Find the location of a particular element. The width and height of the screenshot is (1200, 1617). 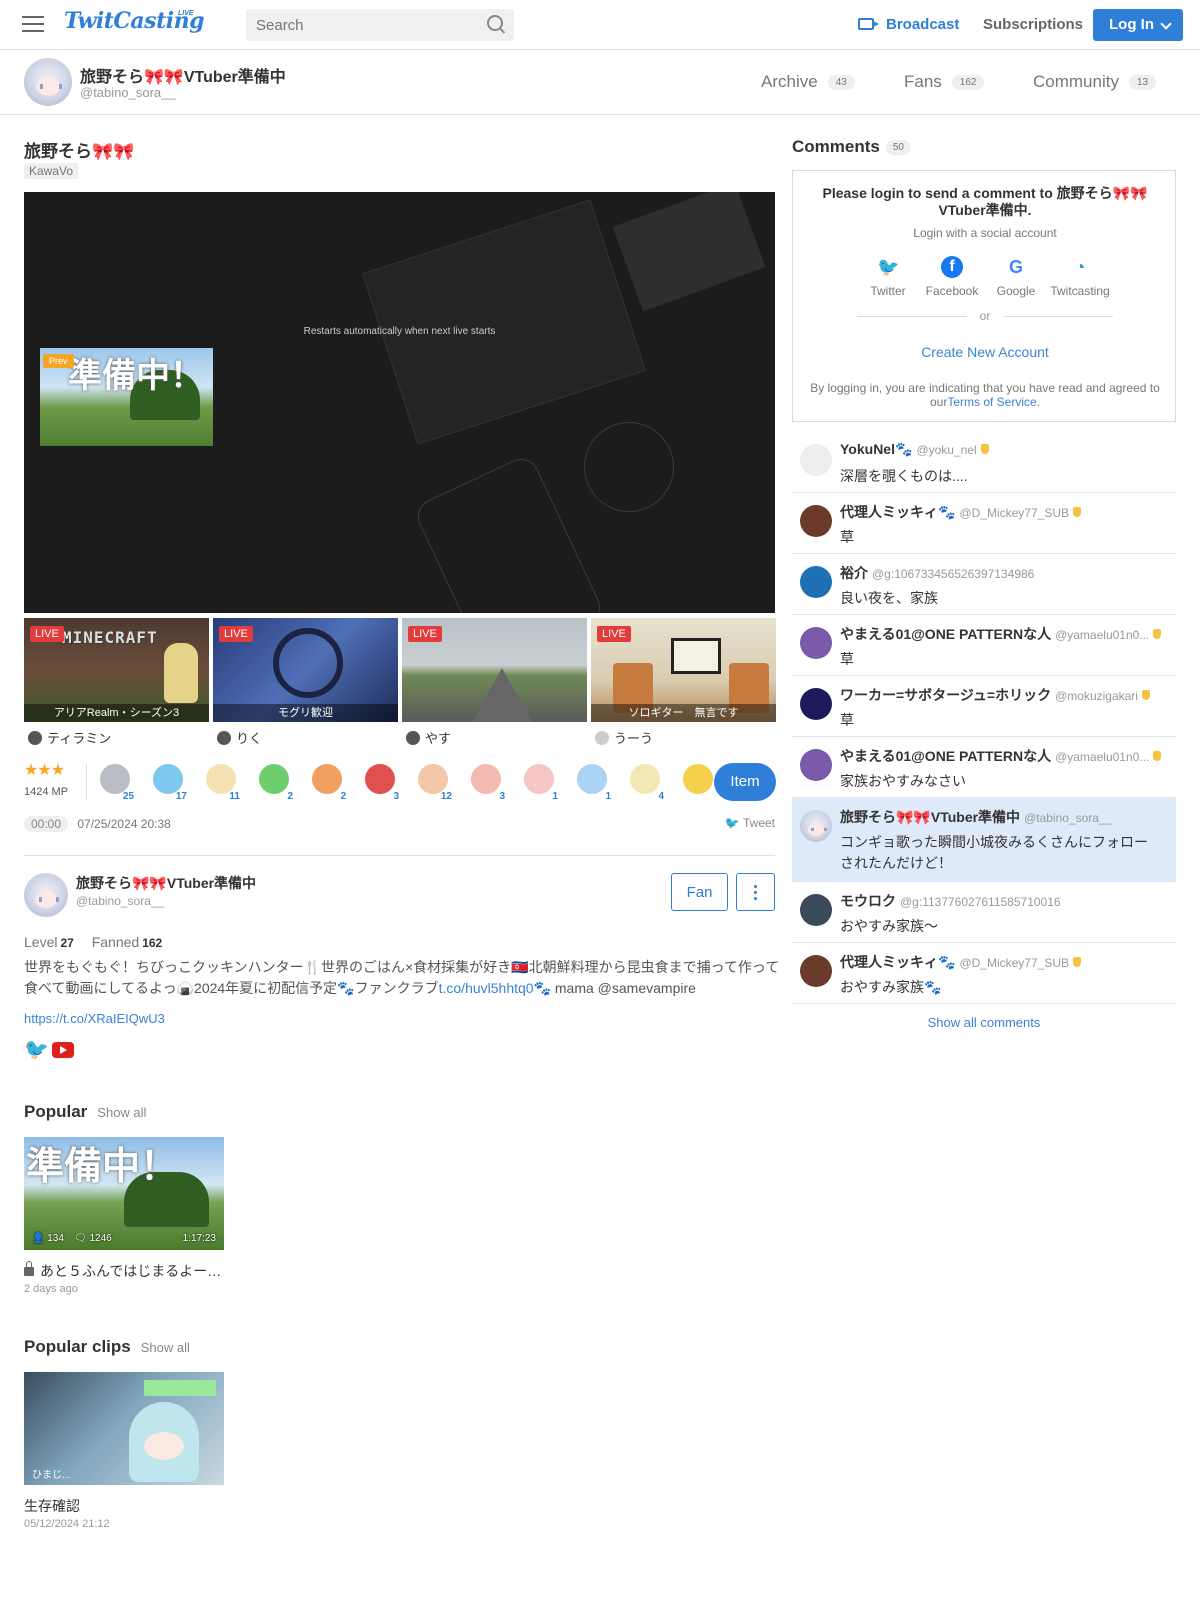

gift-item: 4 is located at coordinates (645, 782).